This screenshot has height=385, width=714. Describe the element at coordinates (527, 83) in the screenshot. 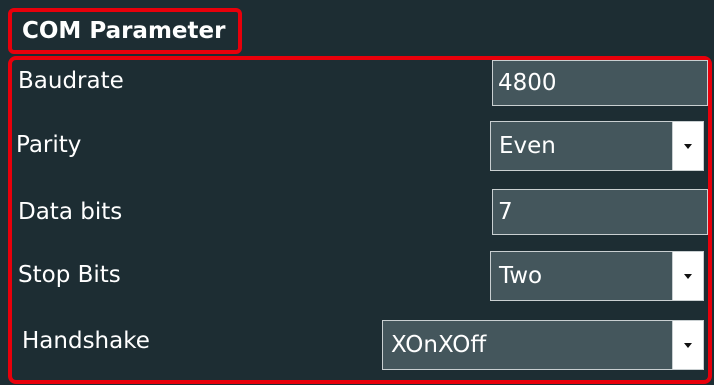

I see `baudrate-value: 4800` at that location.